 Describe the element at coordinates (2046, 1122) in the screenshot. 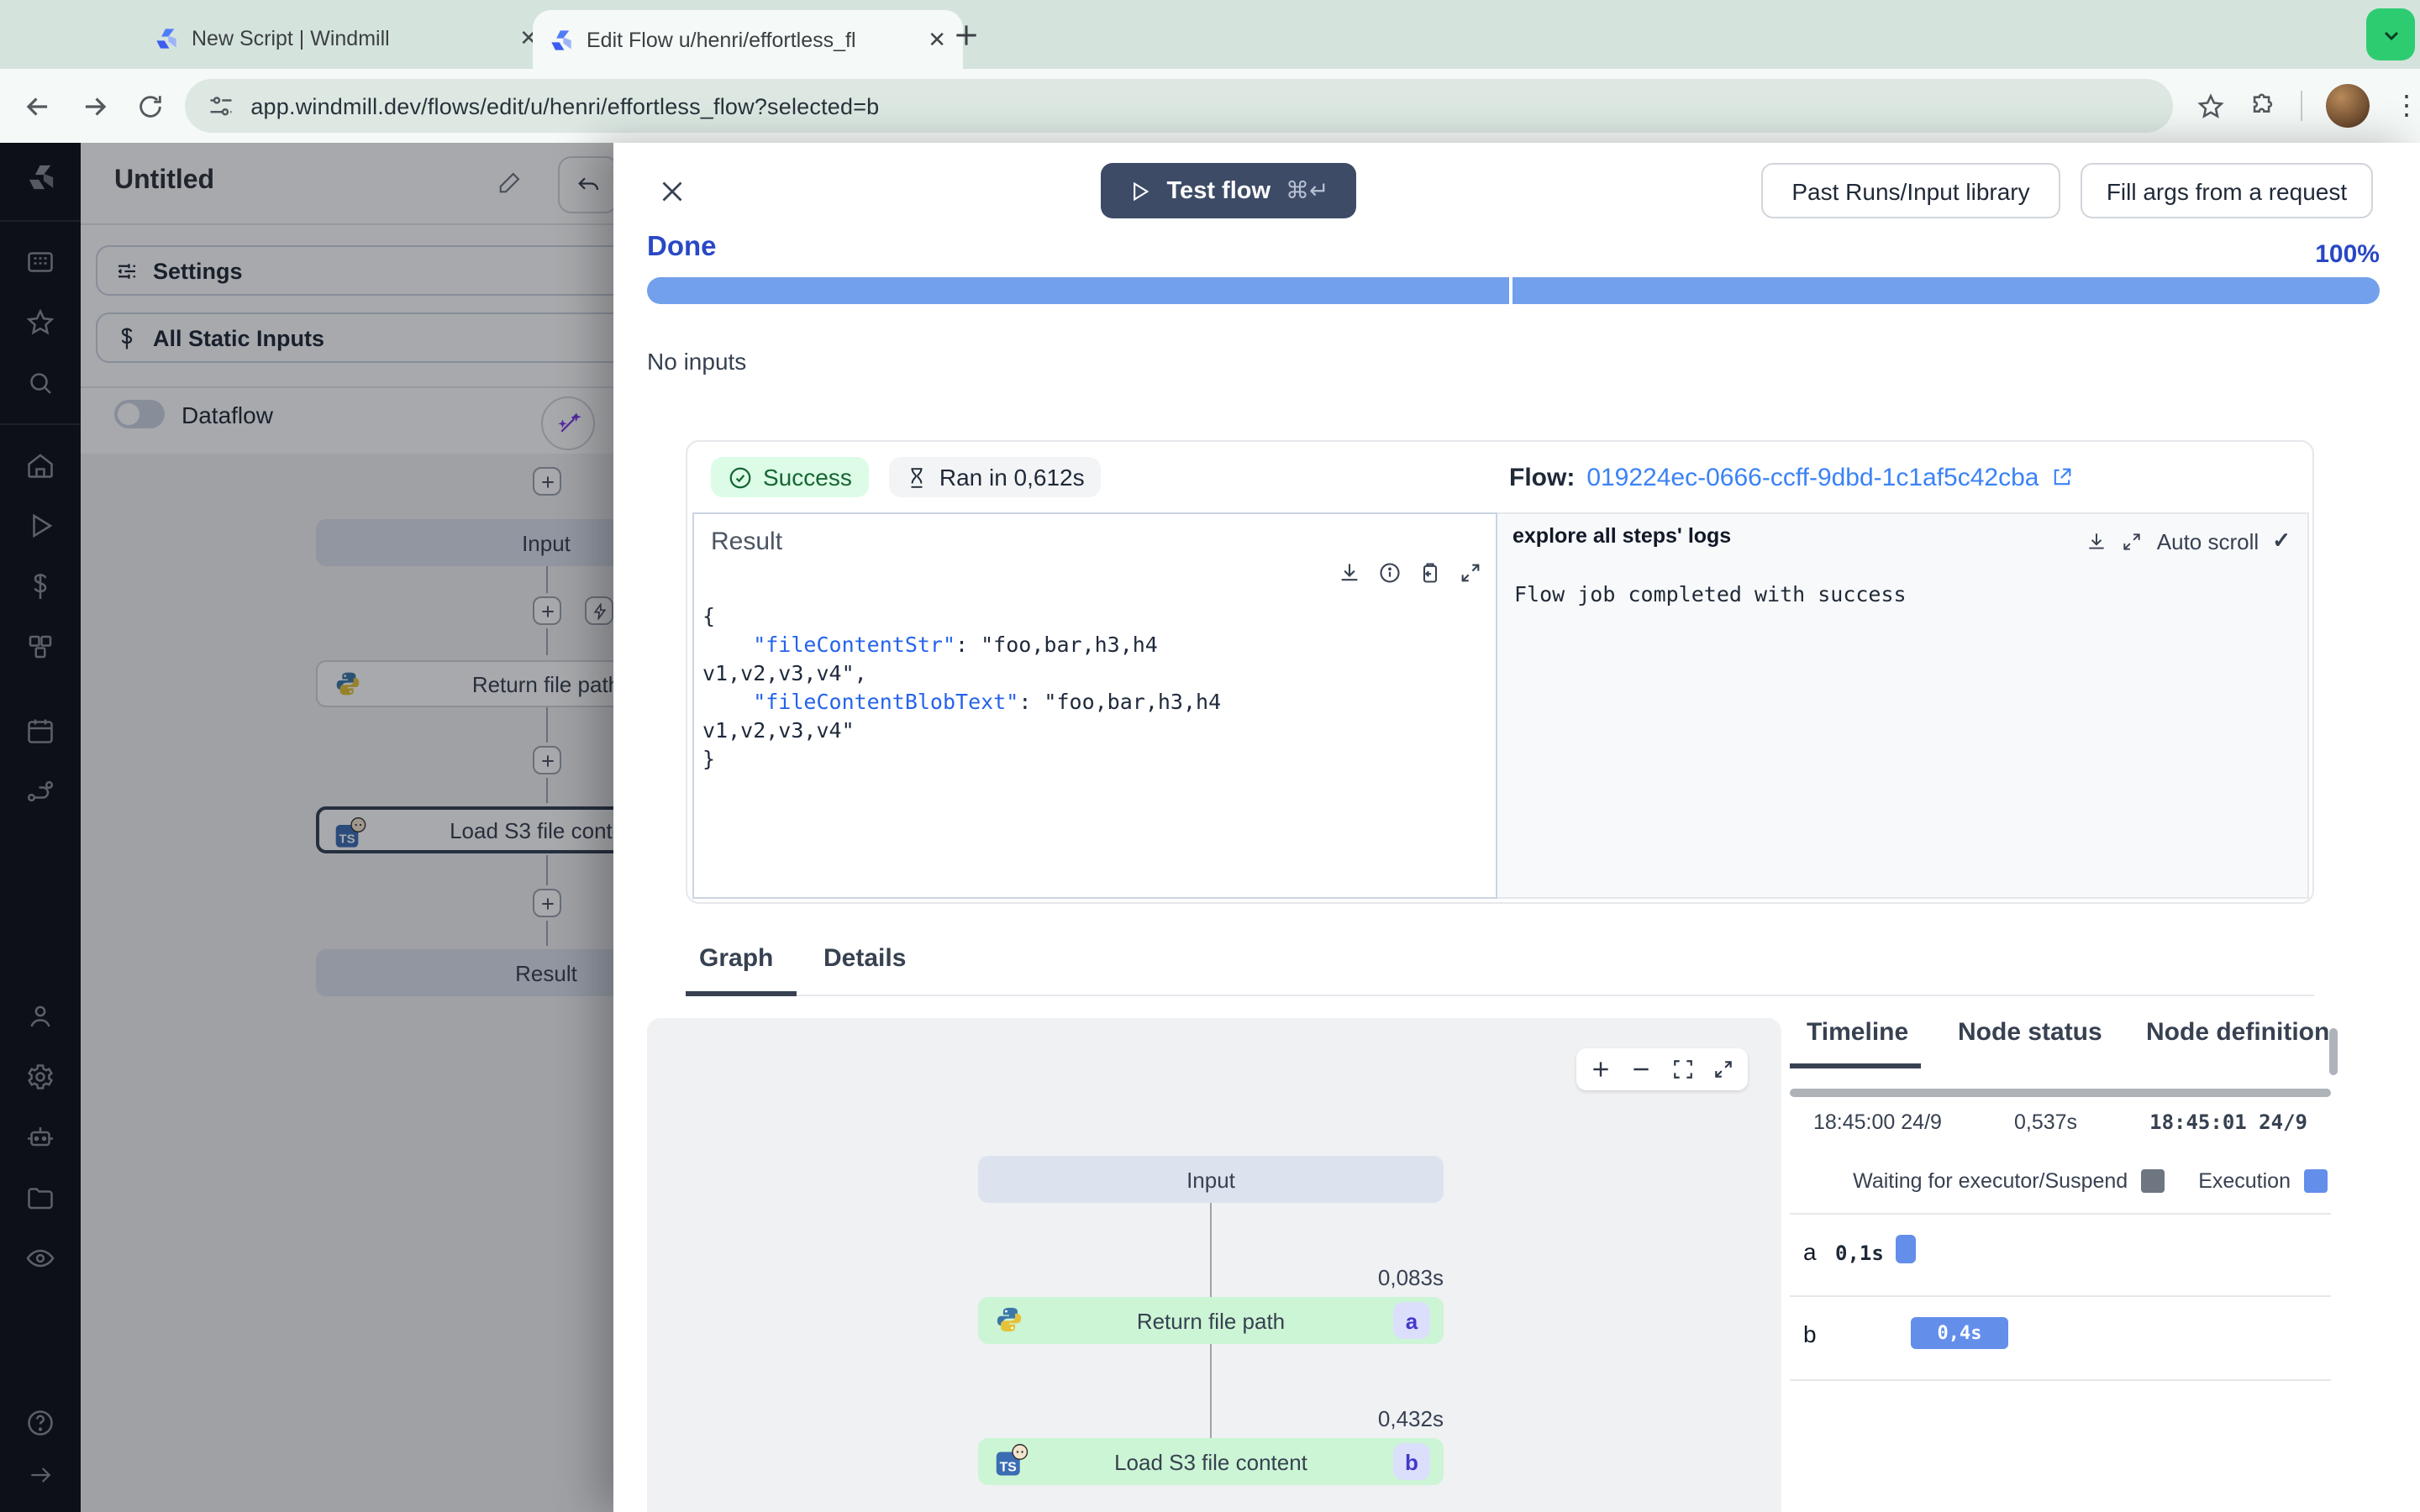

I see `total-duration: 0,537s` at that location.